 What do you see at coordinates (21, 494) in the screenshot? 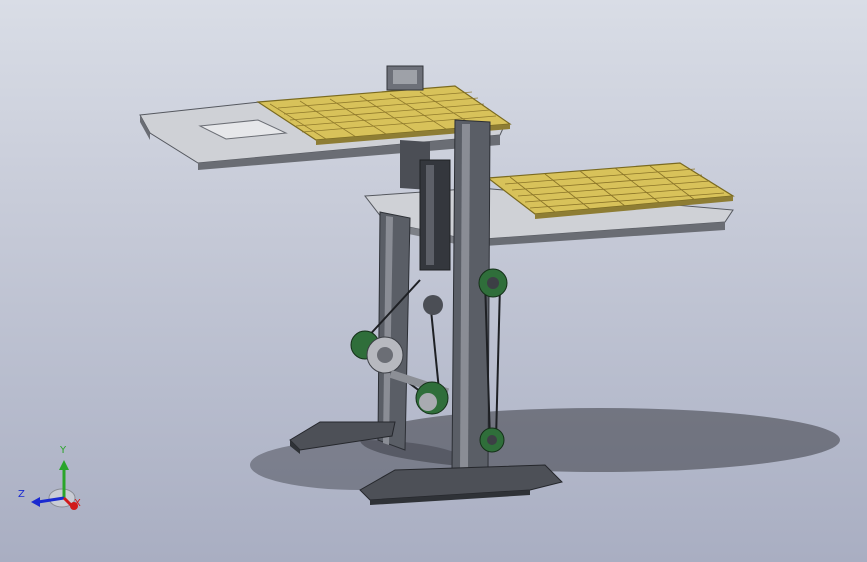
I see `z-axis-label: Z` at bounding box center [21, 494].